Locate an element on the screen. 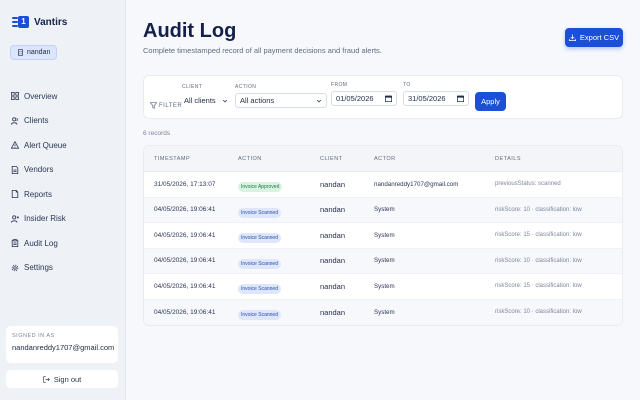 This screenshot has height=400, width=640. sidebar-item-alert-queue: Alert Queue is located at coordinates (64, 145).